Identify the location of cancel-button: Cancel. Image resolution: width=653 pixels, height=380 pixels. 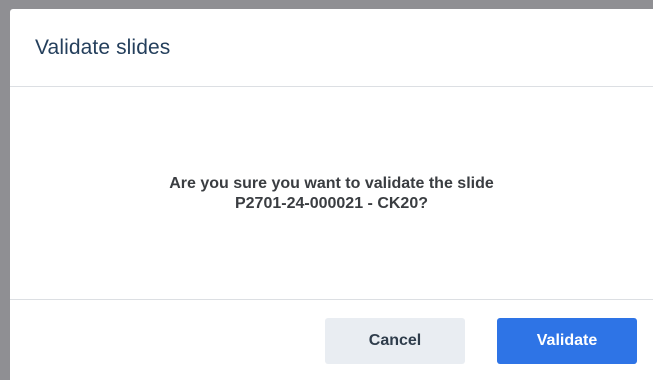
(395, 341).